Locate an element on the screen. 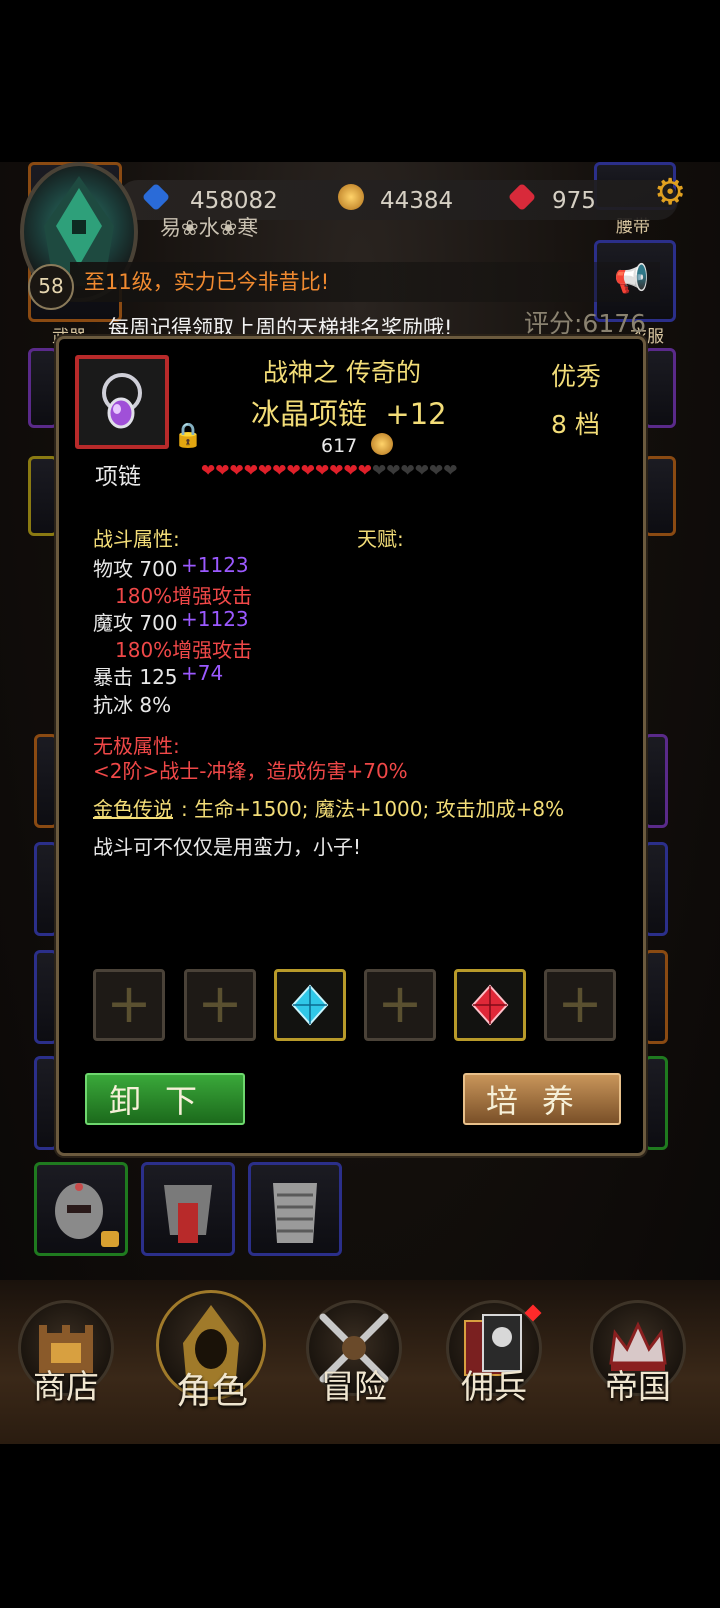  stat-crit: 暴击 125 is located at coordinates (135, 677).